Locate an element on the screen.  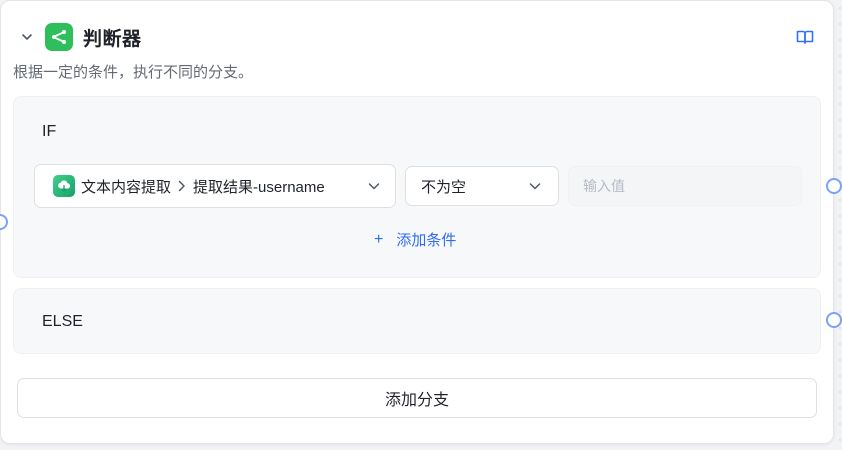
add-condition-button: + 添加条件 is located at coordinates (415, 239).